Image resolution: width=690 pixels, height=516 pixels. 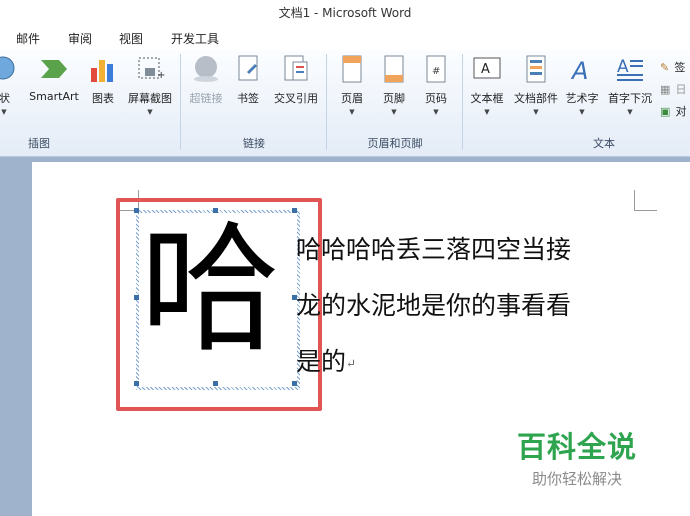 I want to click on drop-cap-icon: A, so click(x=630, y=69).